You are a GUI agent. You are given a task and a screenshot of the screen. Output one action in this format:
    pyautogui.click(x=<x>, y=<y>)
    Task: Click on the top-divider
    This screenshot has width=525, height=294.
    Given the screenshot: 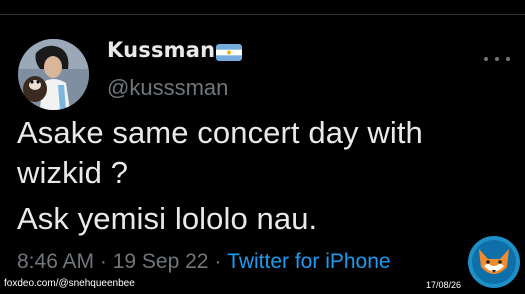 What is the action you would take?
    pyautogui.click(x=262, y=14)
    